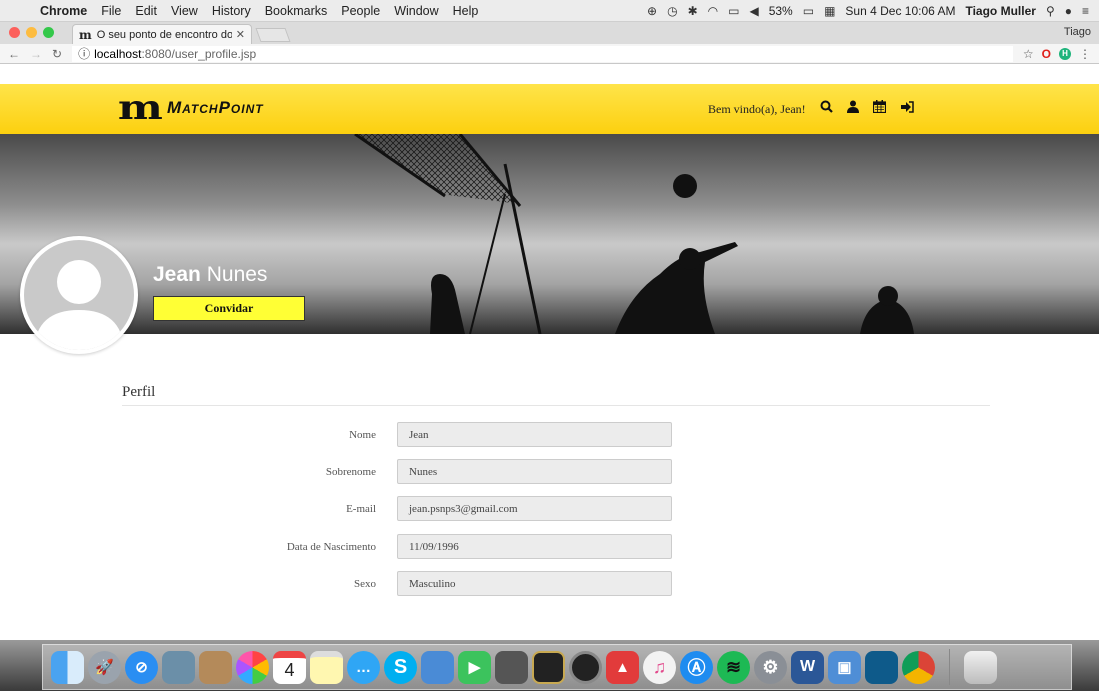  I want to click on time-machine-icon: ◷, so click(672, 11).